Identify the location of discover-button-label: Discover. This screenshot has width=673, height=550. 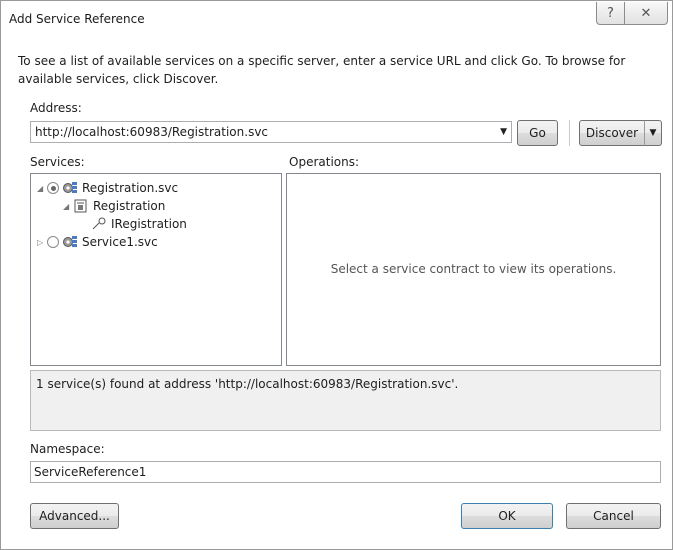
(612, 133).